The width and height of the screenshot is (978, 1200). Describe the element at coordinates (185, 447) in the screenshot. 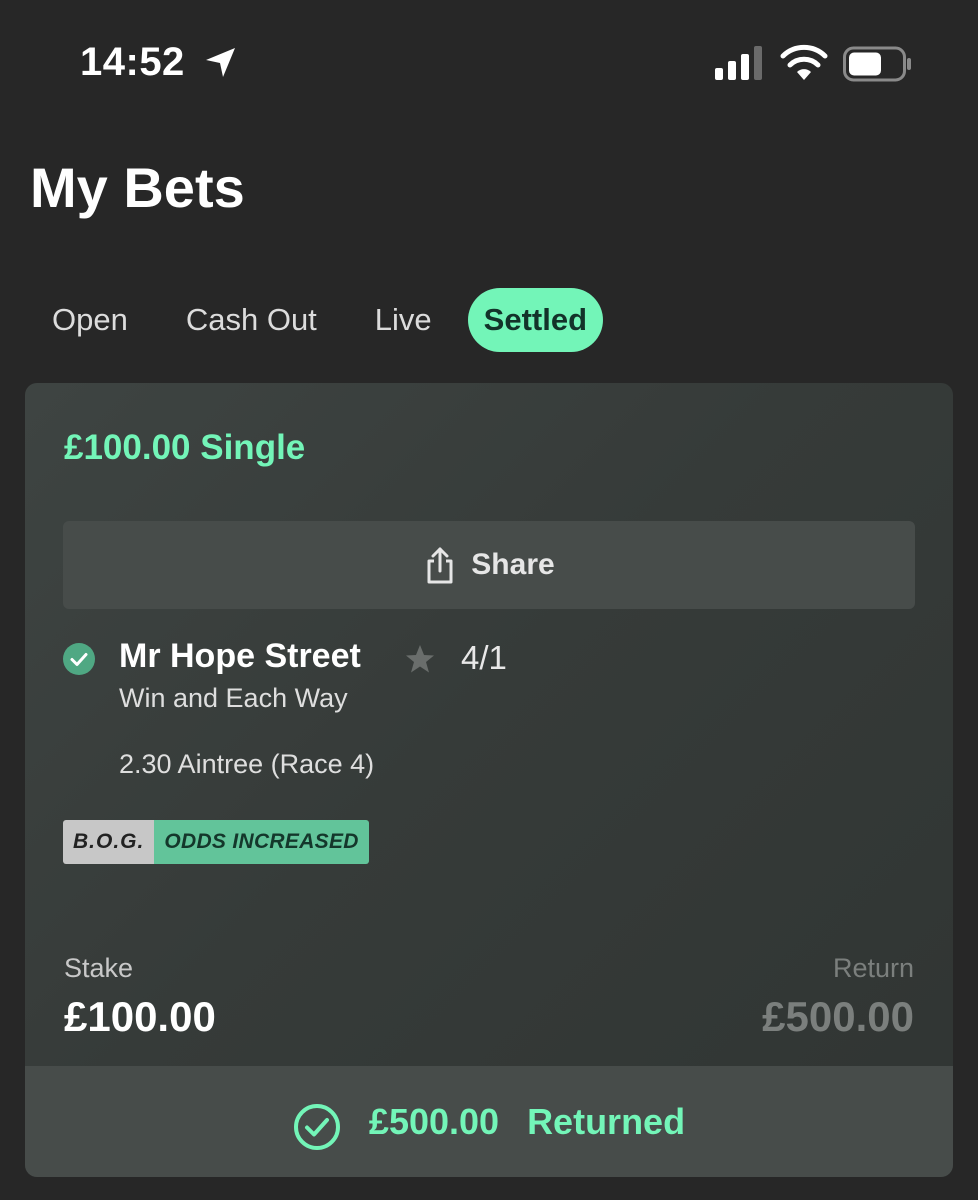

I see `bet-title: £100.00 Single` at that location.